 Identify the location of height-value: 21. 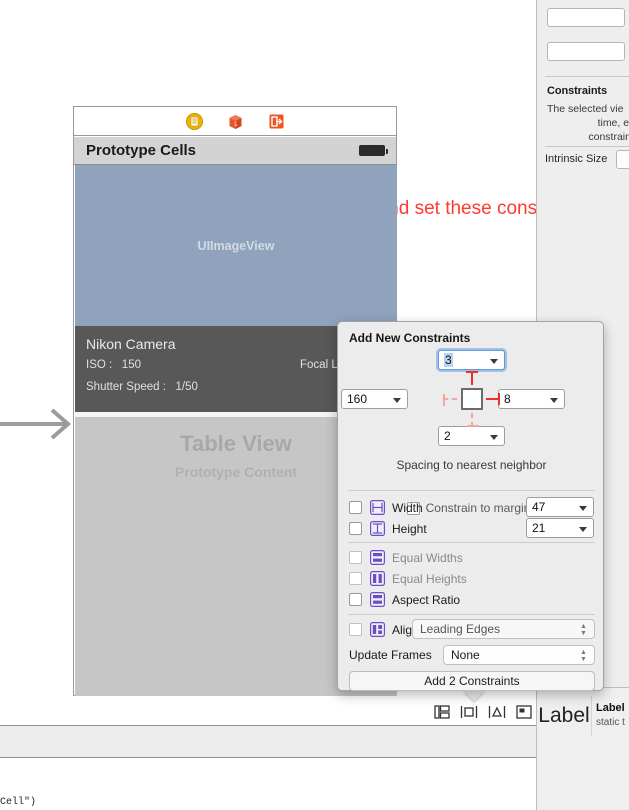
(539, 528).